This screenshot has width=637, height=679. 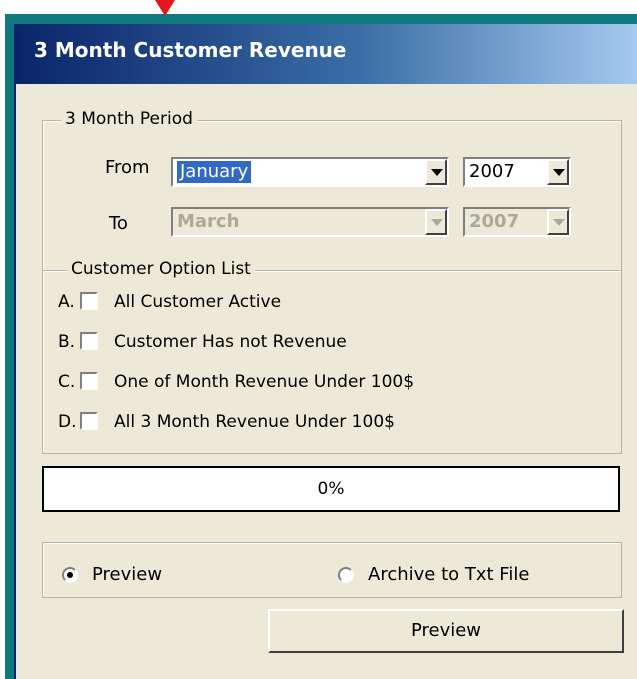 What do you see at coordinates (127, 574) in the screenshot?
I see `preview-radio-label: Preview` at bounding box center [127, 574].